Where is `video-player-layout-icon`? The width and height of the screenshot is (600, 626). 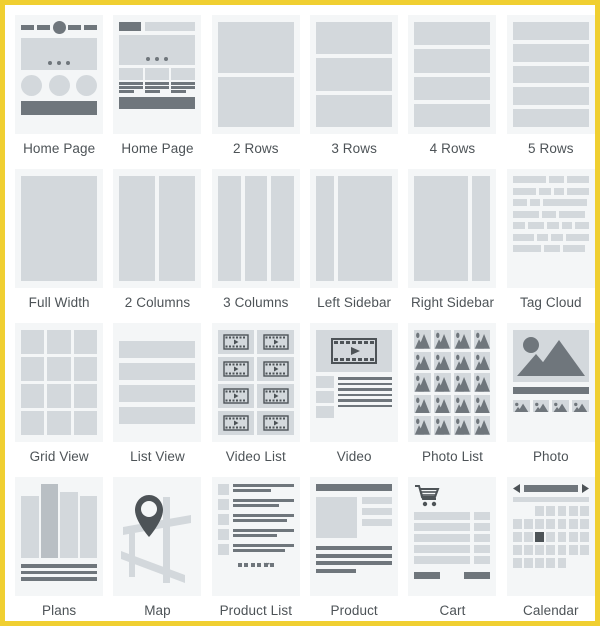 video-player-layout-icon is located at coordinates (354, 382).